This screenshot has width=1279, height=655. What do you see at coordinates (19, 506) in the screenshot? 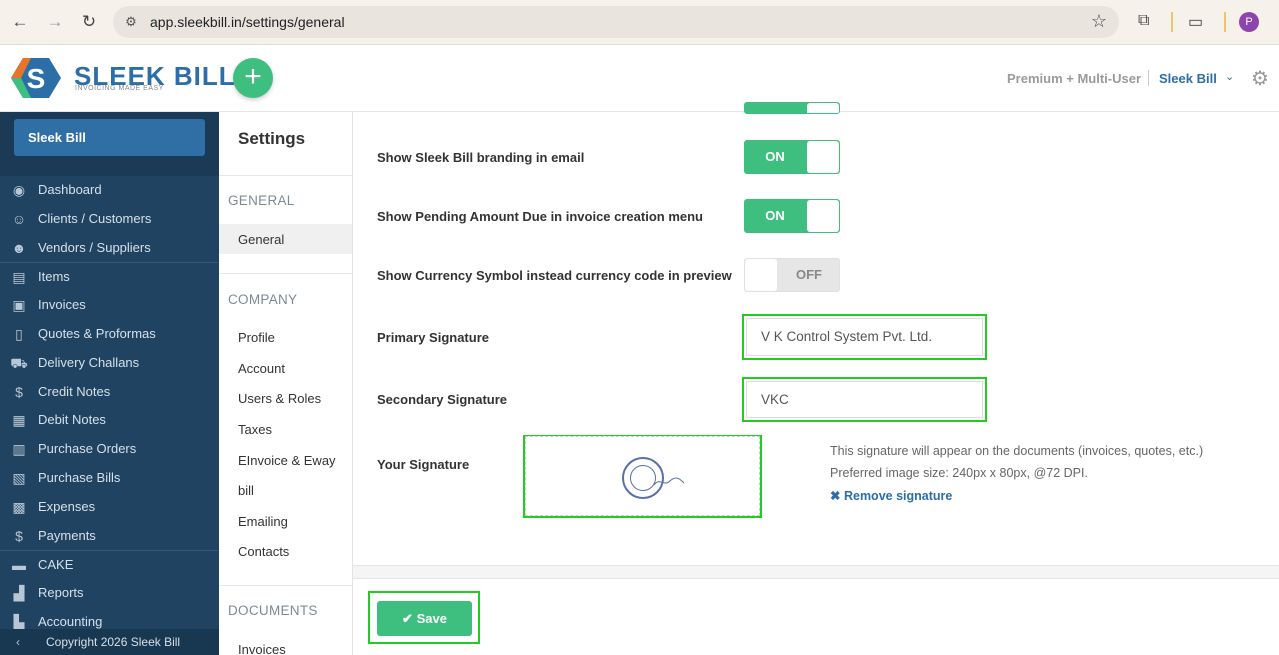
I see `calculator-icon: ▩` at bounding box center [19, 506].